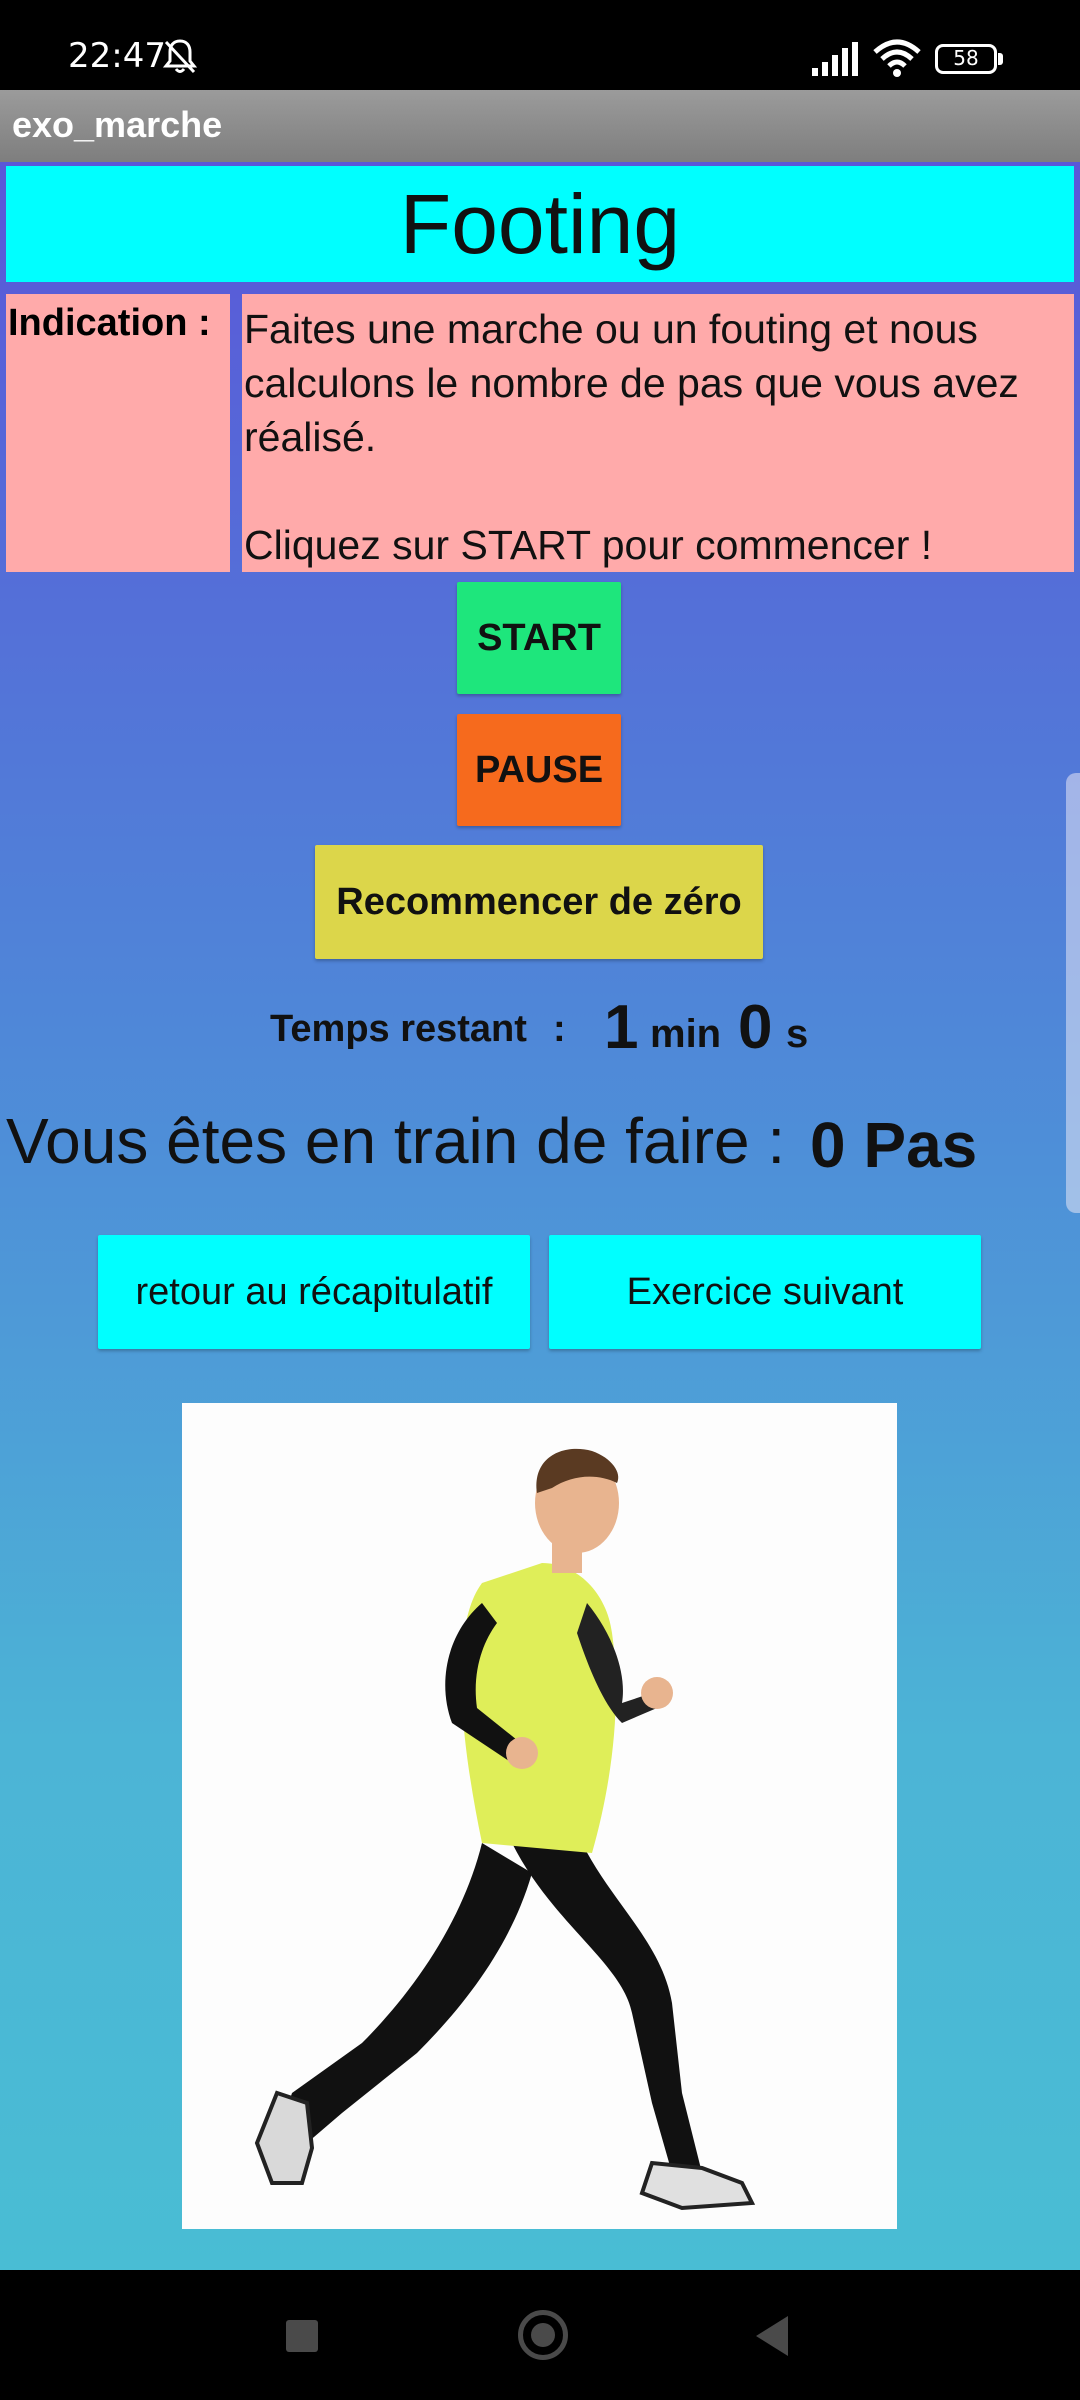 This screenshot has width=1080, height=2400. I want to click on timer-row: Temps restant : 1 min 0 s, so click(540, 1032).